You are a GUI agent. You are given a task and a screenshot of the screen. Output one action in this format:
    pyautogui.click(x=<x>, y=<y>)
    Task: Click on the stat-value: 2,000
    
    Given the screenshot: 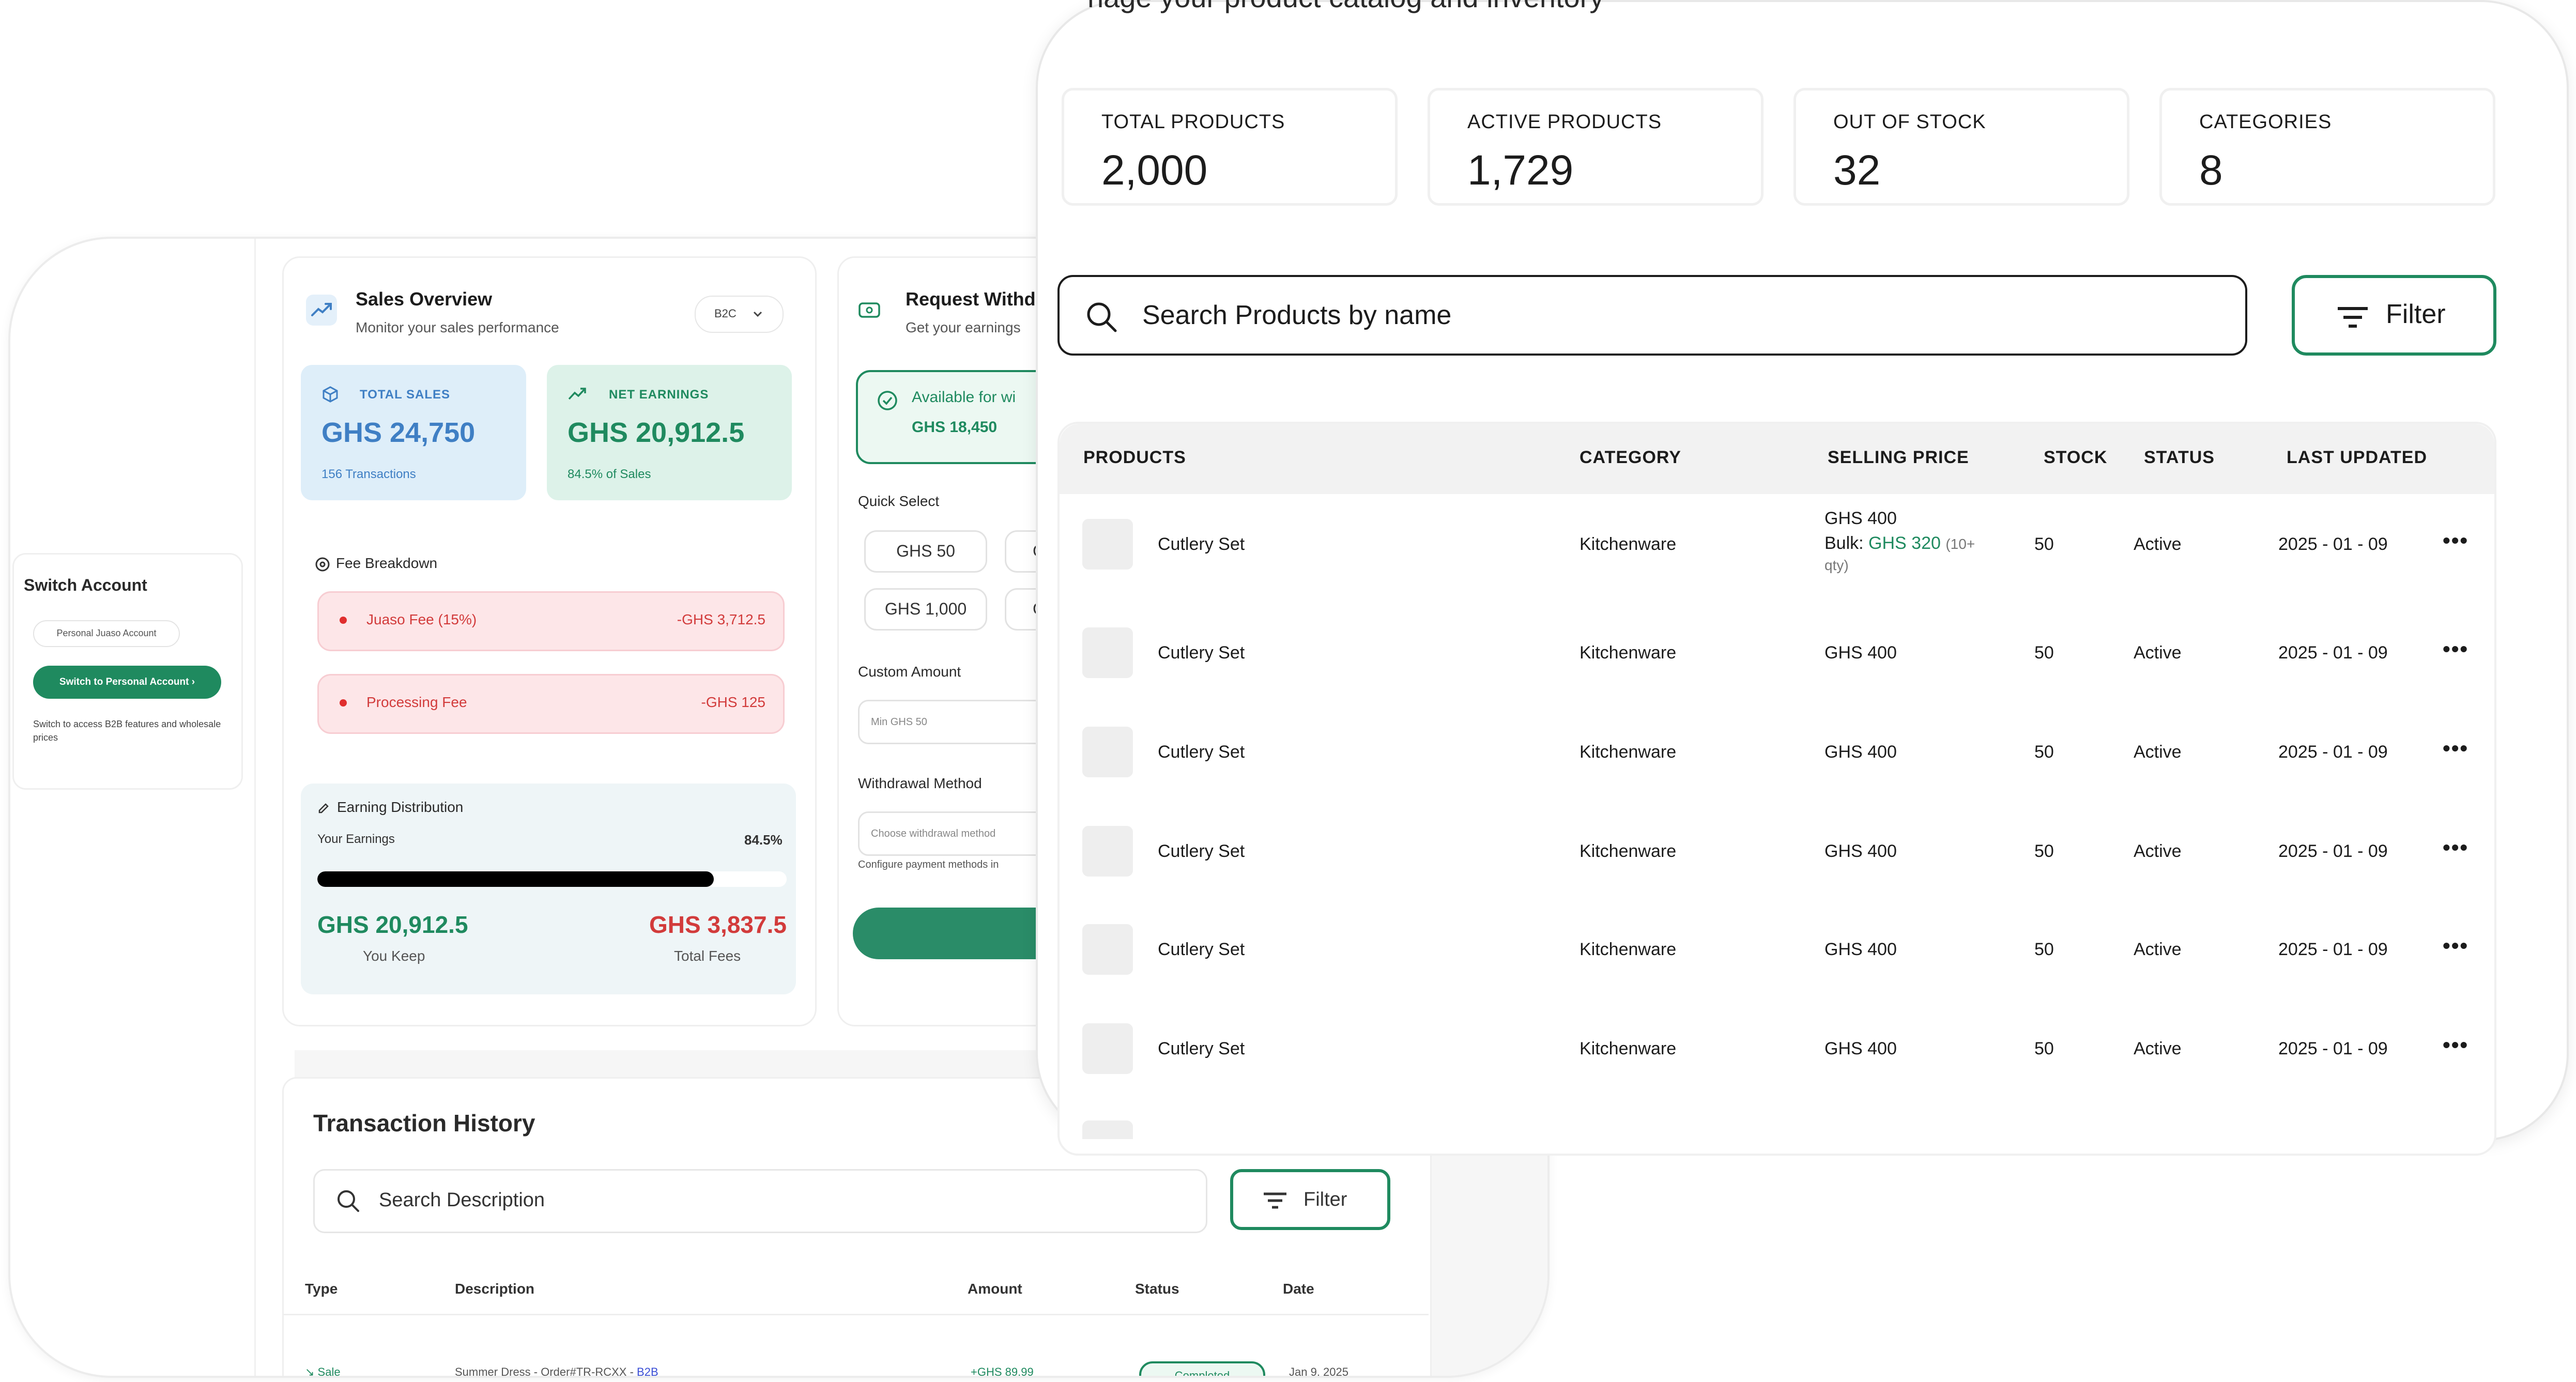 What is the action you would take?
    pyautogui.click(x=1155, y=170)
    